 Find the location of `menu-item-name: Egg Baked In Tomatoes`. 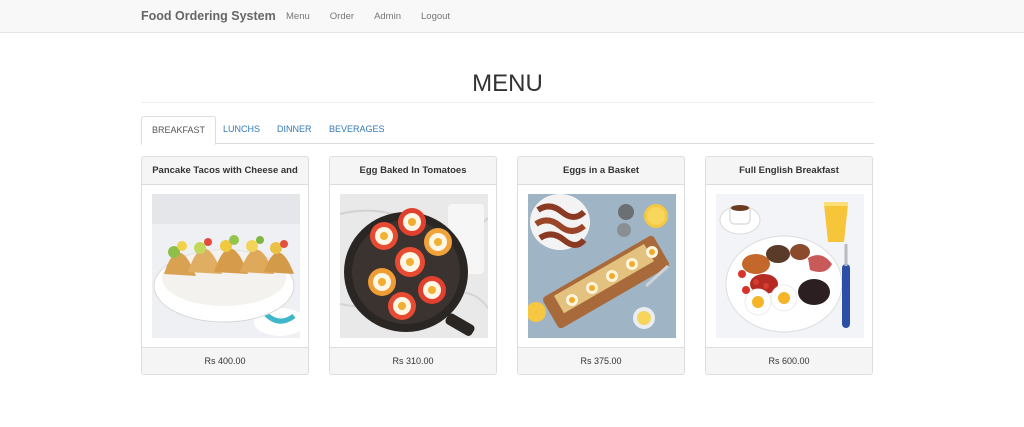

menu-item-name: Egg Baked In Tomatoes is located at coordinates (413, 171).